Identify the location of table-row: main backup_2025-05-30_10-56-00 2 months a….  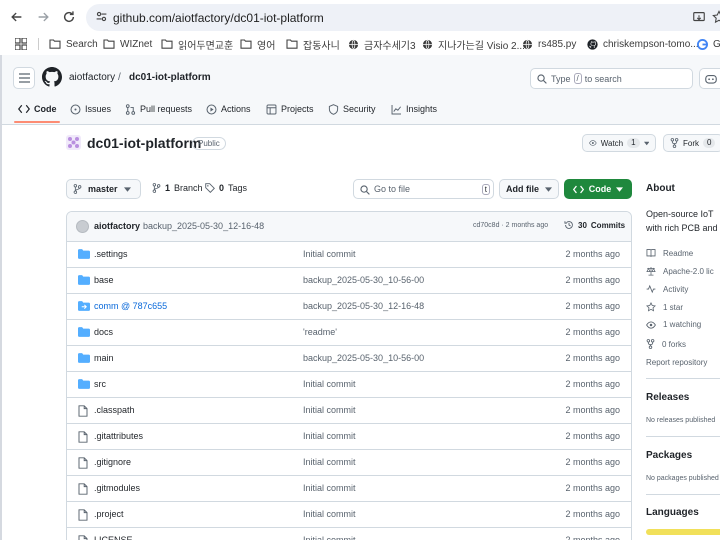
(349, 359).